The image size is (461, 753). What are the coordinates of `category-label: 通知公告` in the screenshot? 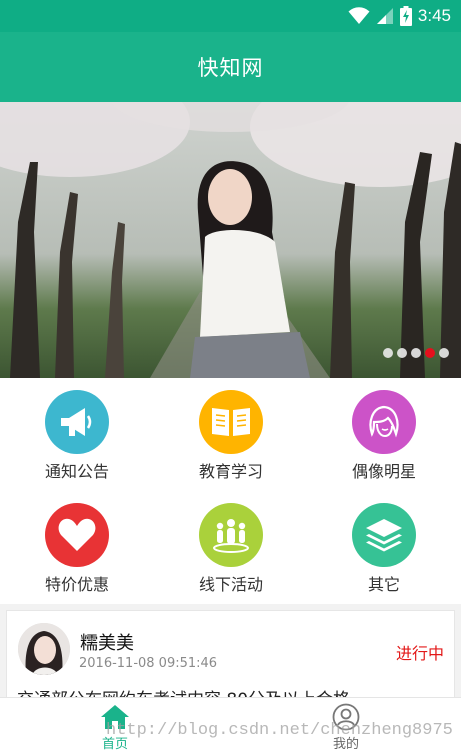 It's located at (76, 471).